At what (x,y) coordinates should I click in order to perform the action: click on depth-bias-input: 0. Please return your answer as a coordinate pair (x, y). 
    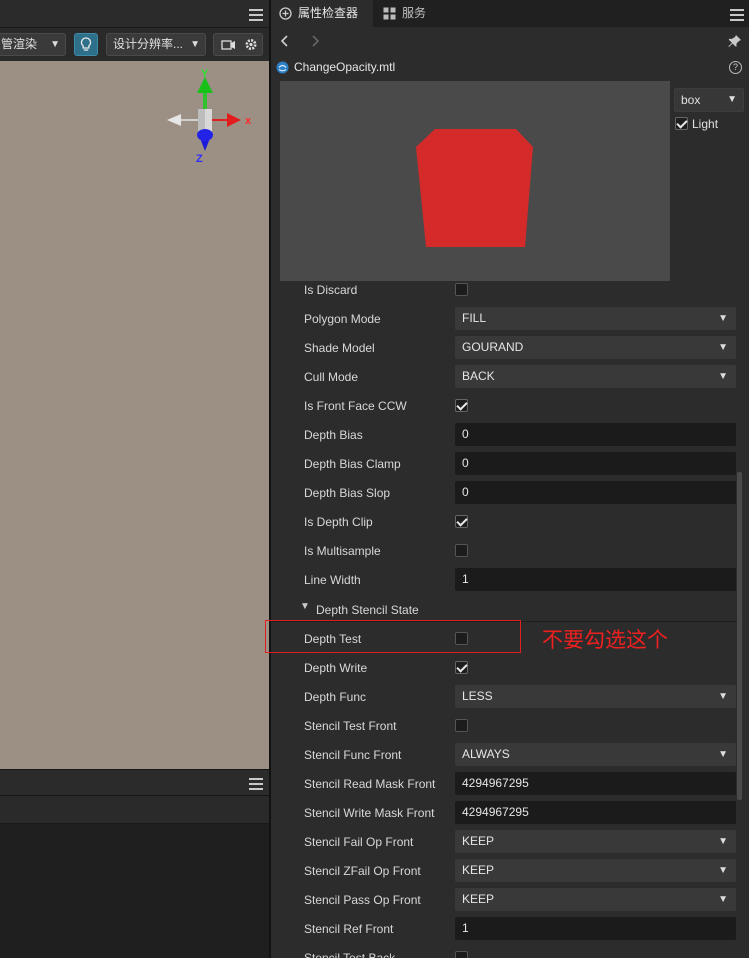
    Looking at the image, I should click on (595, 434).